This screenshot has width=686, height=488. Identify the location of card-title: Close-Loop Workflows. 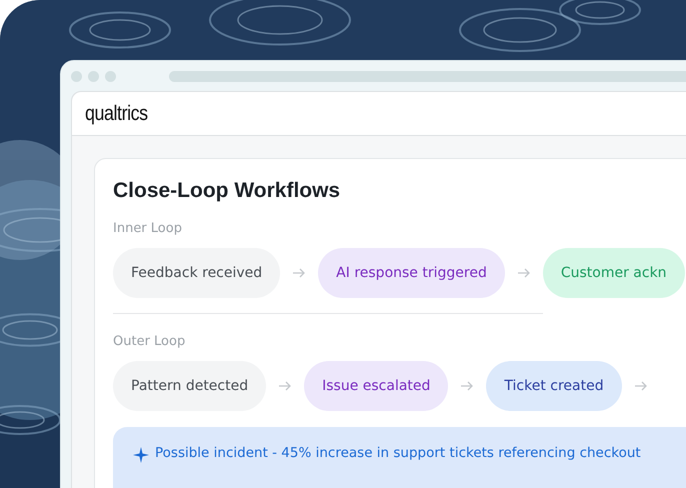
(227, 191).